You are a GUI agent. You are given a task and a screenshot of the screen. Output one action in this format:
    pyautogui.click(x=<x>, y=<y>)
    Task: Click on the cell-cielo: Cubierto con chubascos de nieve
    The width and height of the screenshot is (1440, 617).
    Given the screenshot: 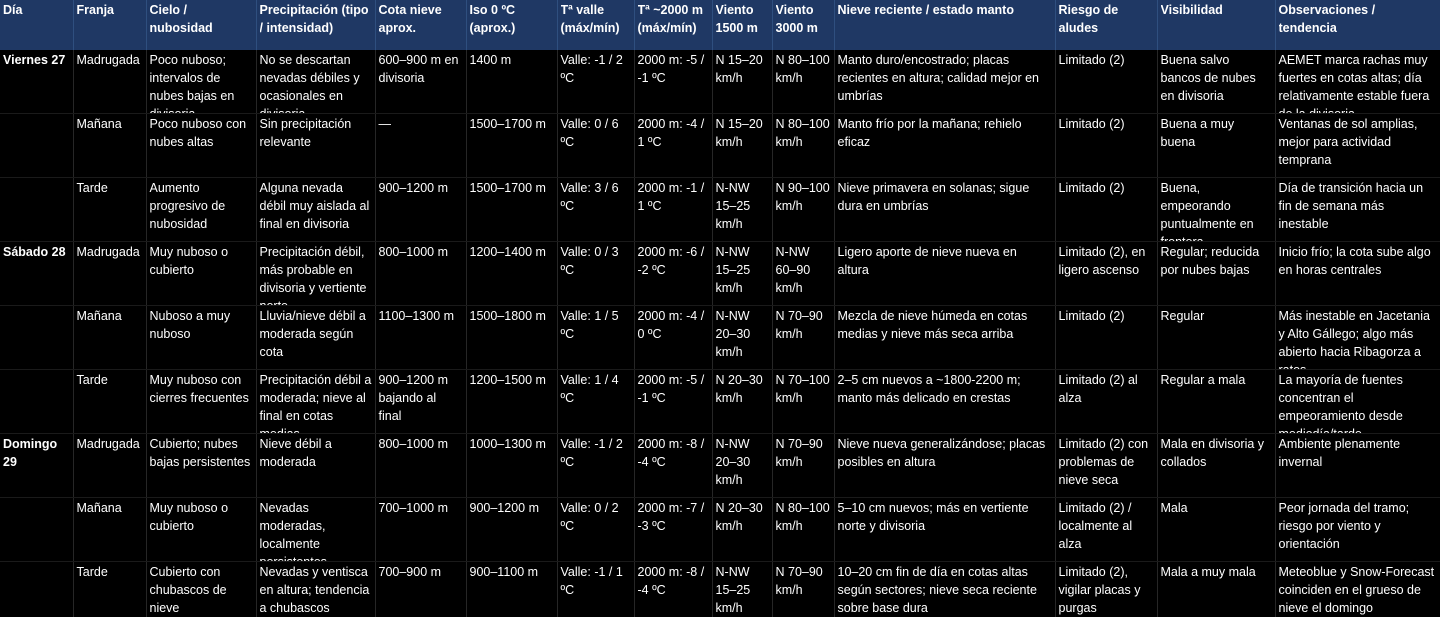 What is the action you would take?
    pyautogui.click(x=201, y=589)
    